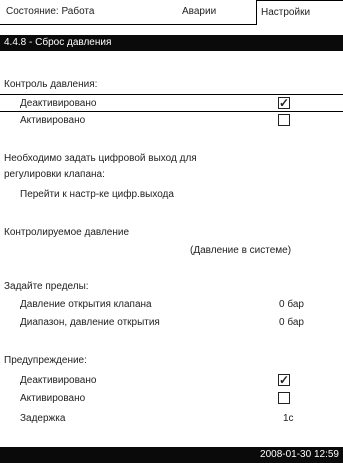 This screenshot has height=463, width=343. I want to click on datetime: 2008-01-30 12:59, so click(299, 454).